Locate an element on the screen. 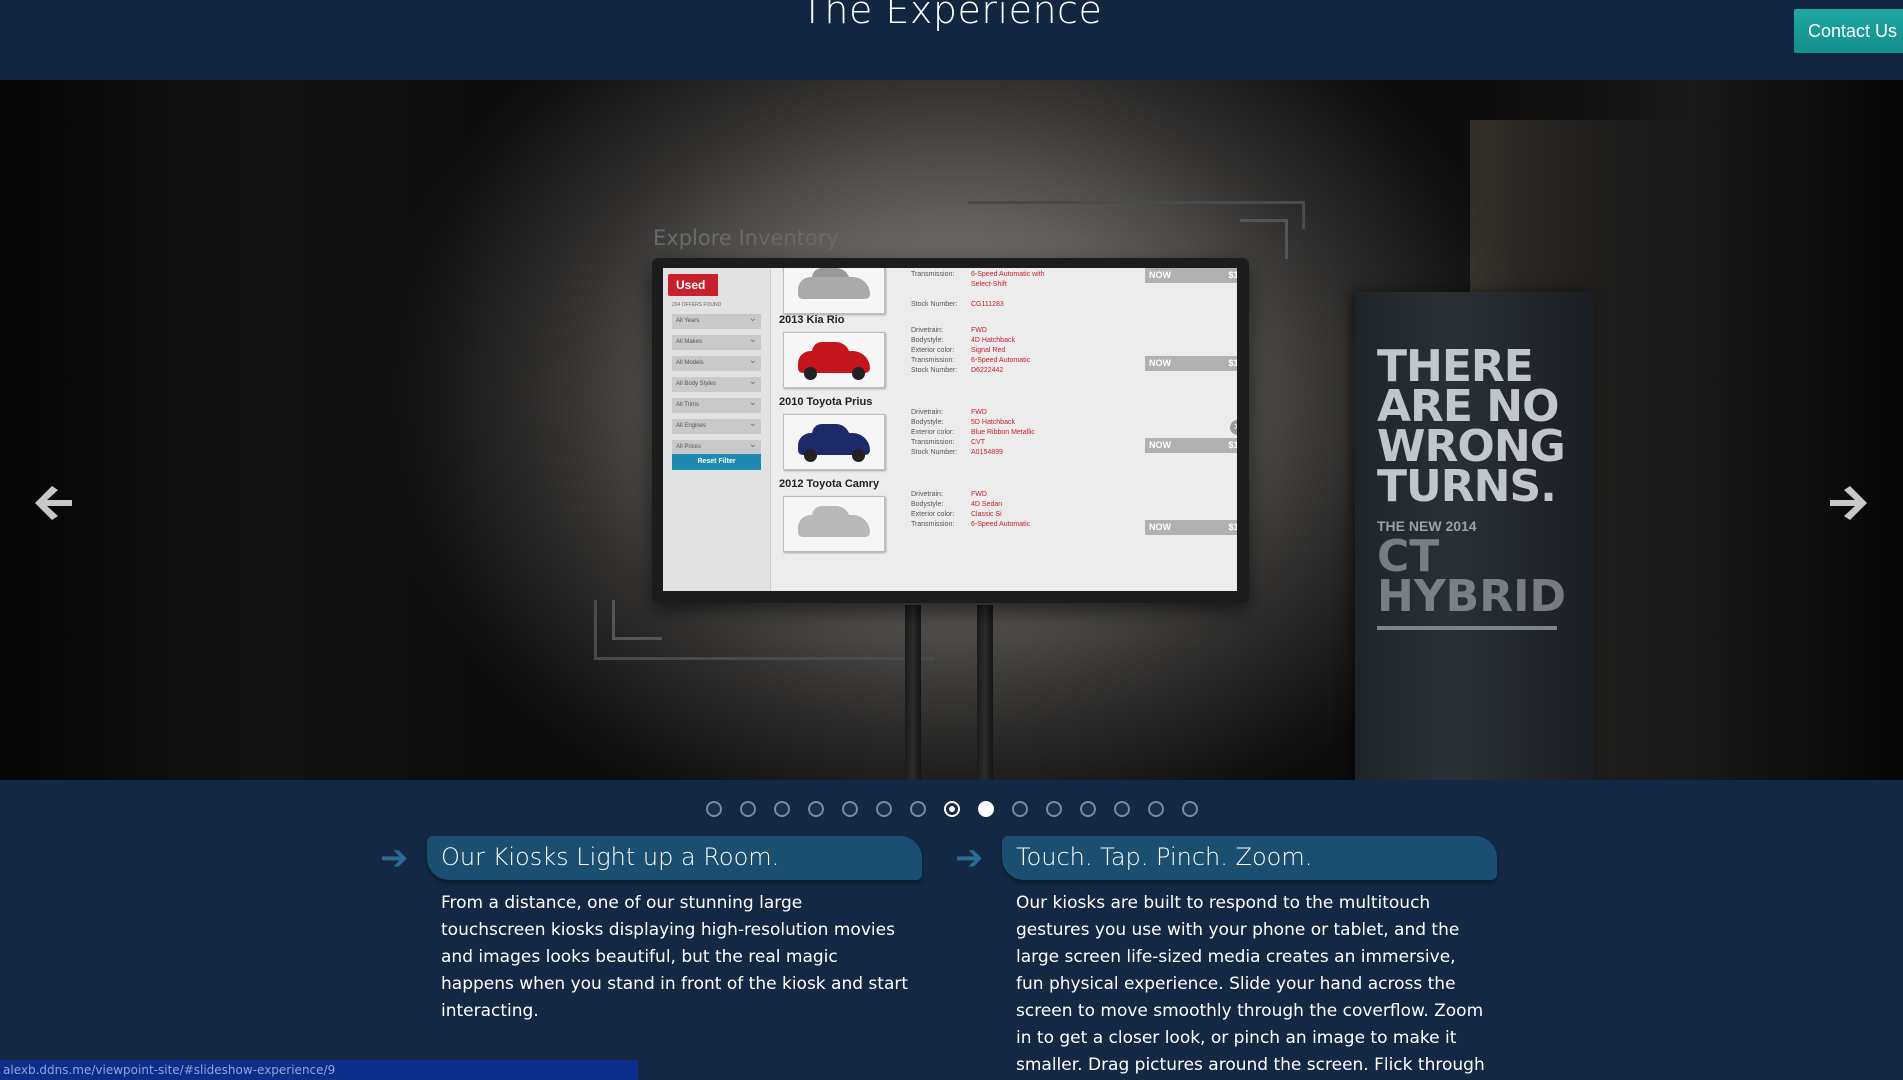 The height and width of the screenshot is (1080, 1903). slideshow-pagination is located at coordinates (951, 809).